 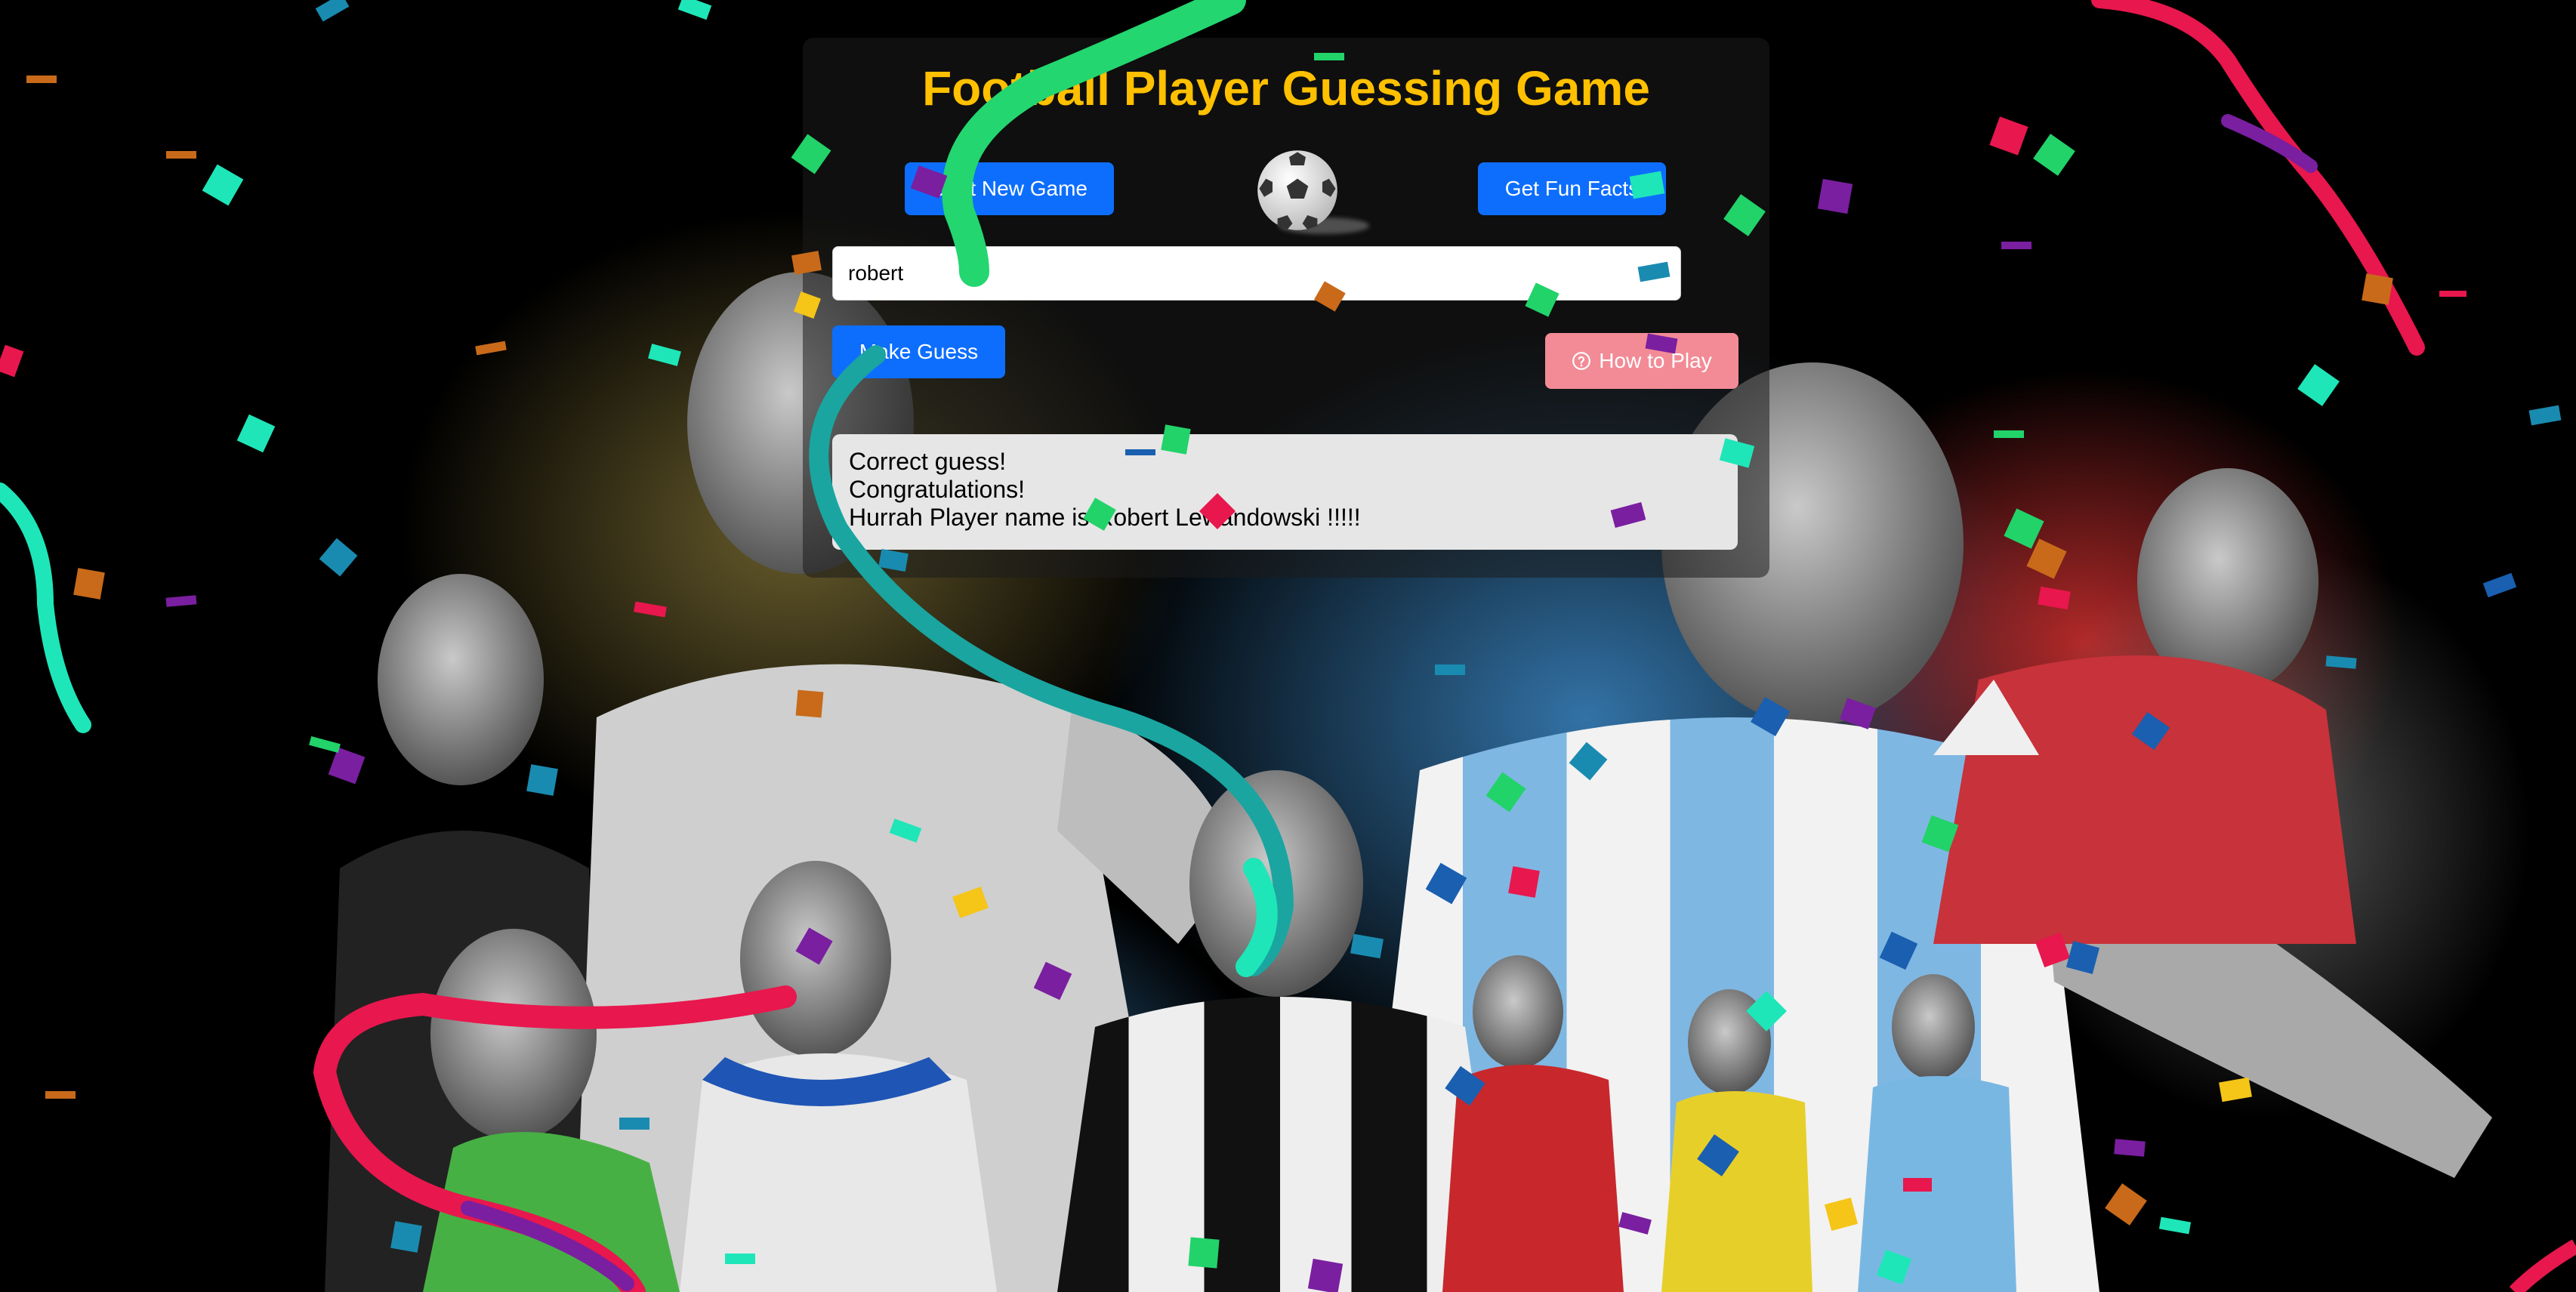 I want to click on soccer-ball-icon, so click(x=1297, y=190).